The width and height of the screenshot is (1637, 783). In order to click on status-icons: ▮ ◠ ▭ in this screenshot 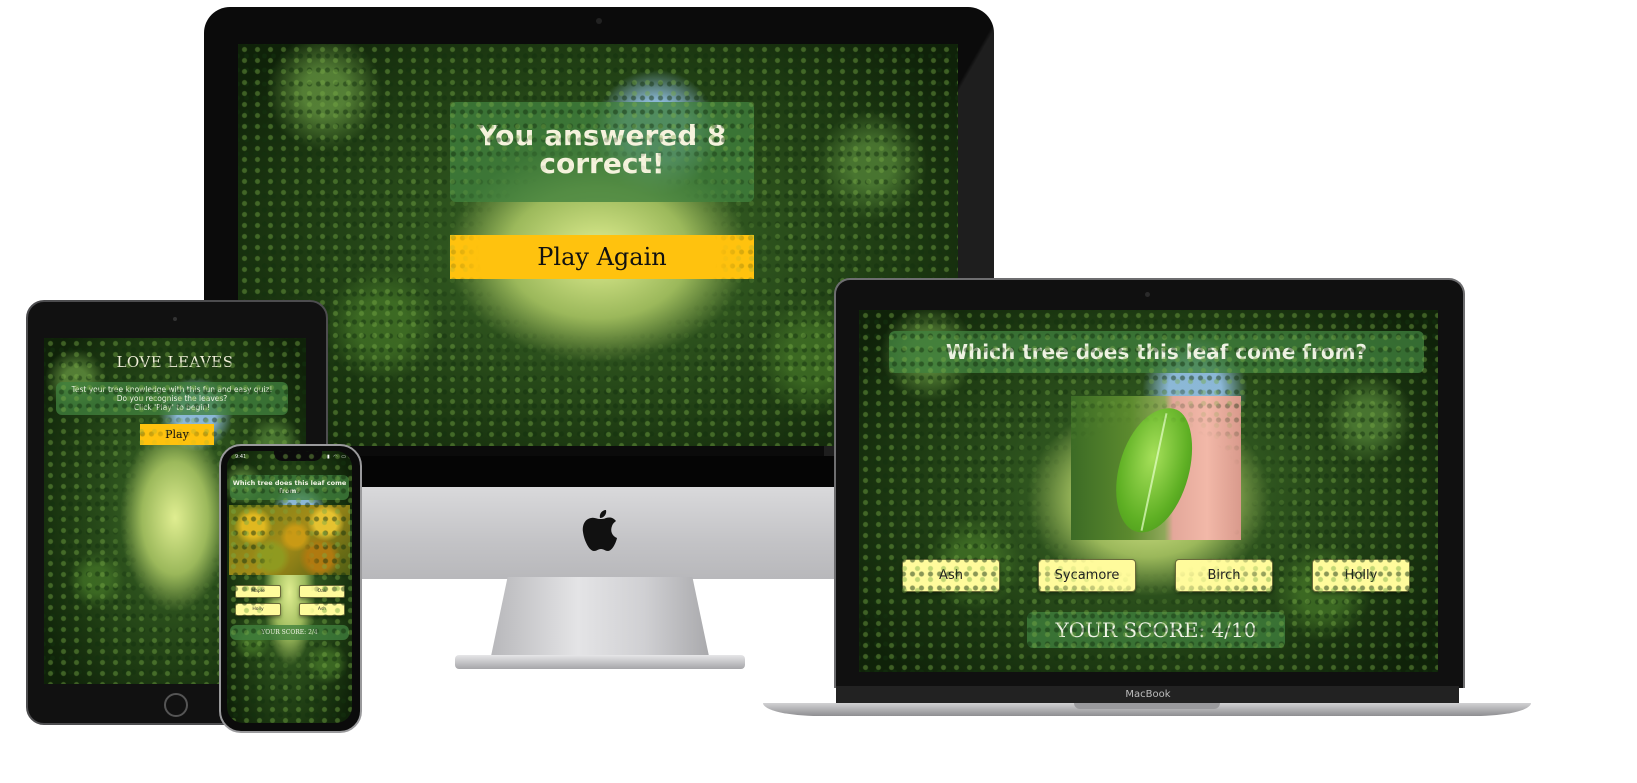, I will do `click(337, 457)`.